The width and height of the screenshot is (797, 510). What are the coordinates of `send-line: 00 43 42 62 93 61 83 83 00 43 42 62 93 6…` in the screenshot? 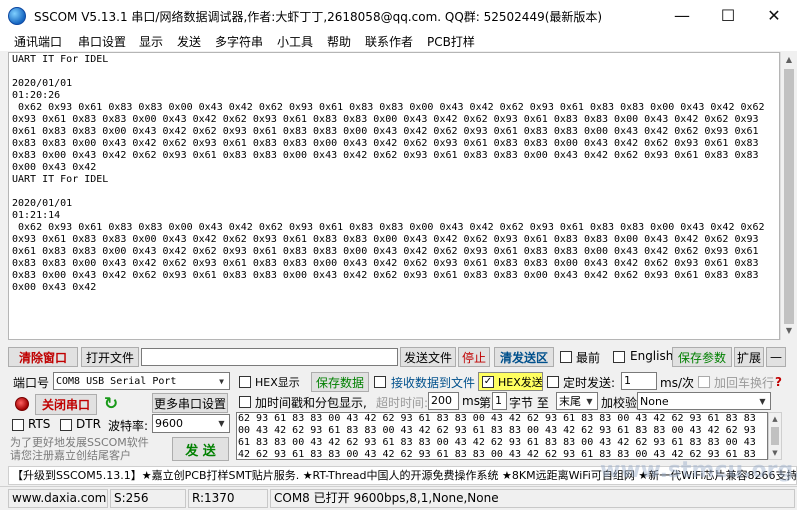 It's located at (497, 430).